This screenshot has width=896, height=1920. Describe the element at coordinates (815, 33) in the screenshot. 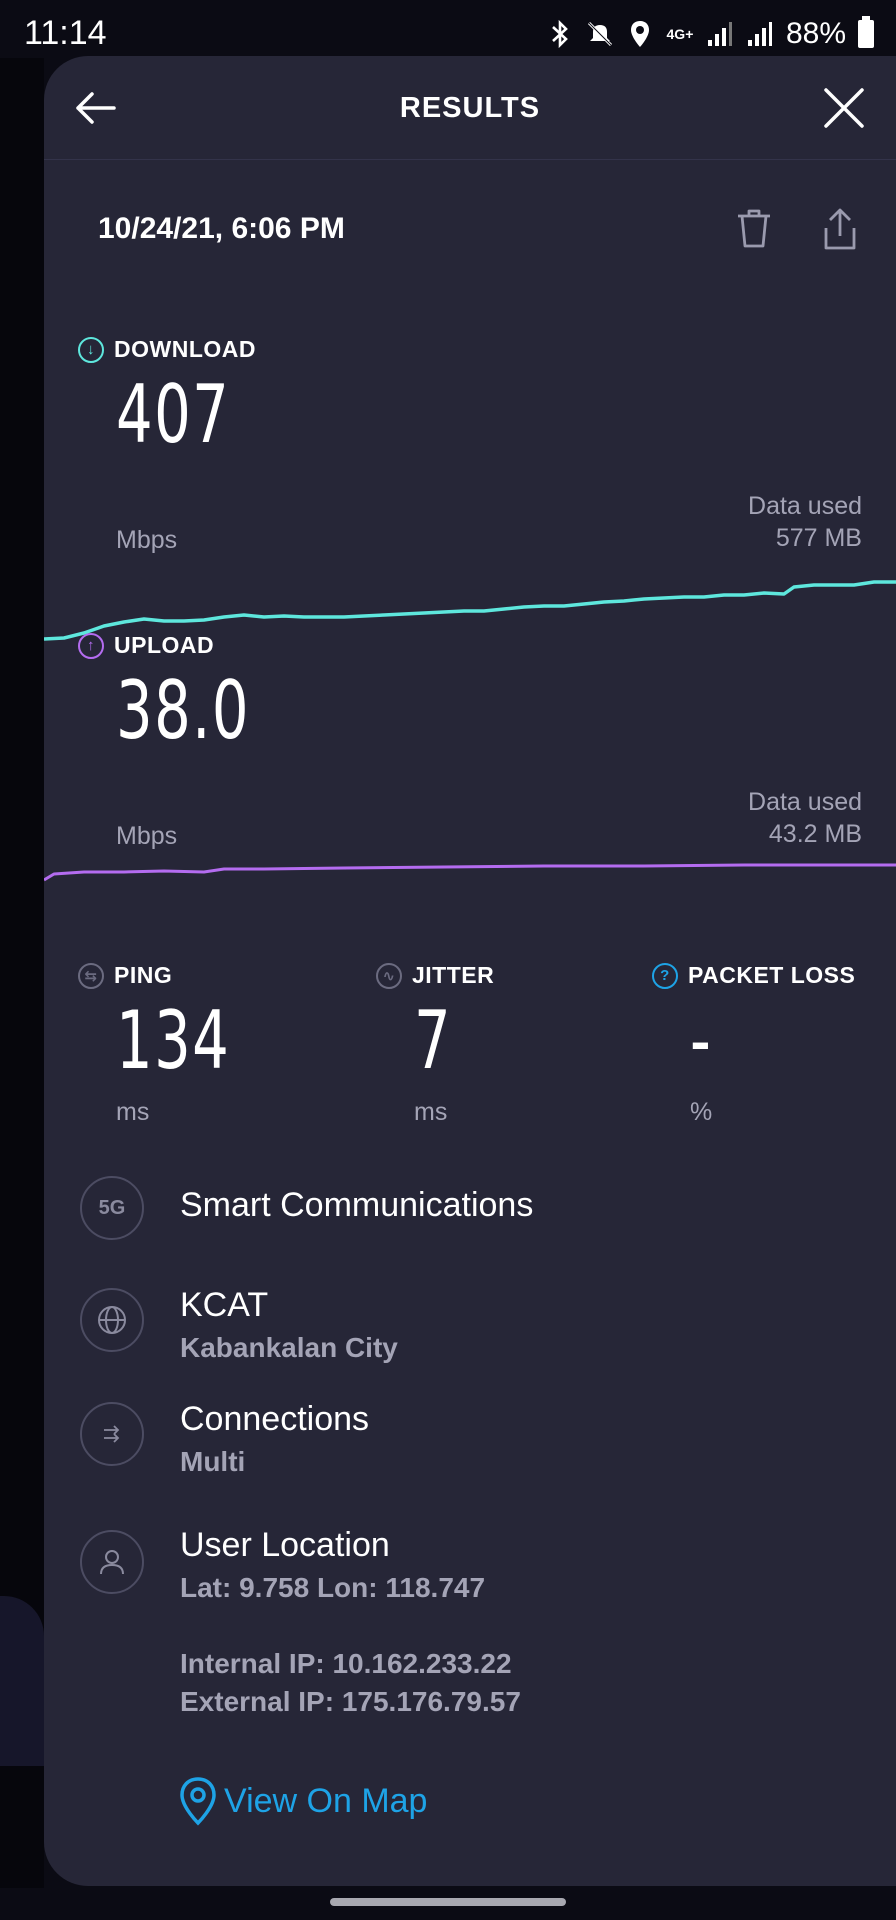

I see `battery-percentage: 88%` at that location.